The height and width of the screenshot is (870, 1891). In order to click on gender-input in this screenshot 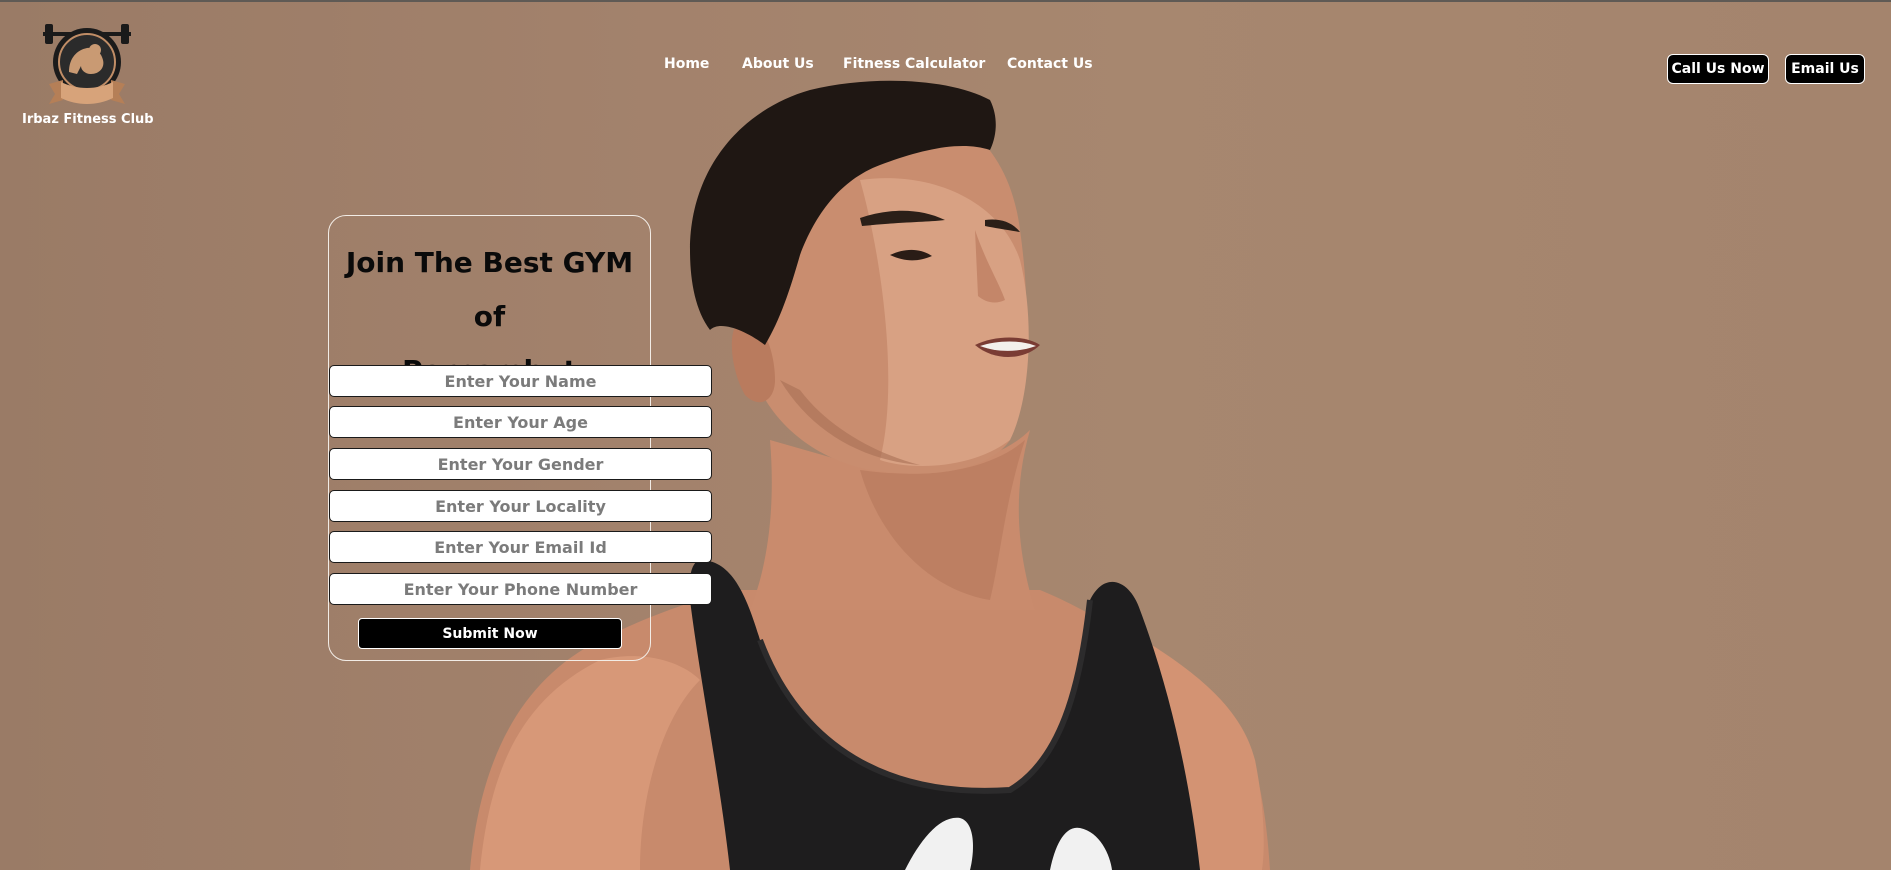, I will do `click(520, 464)`.